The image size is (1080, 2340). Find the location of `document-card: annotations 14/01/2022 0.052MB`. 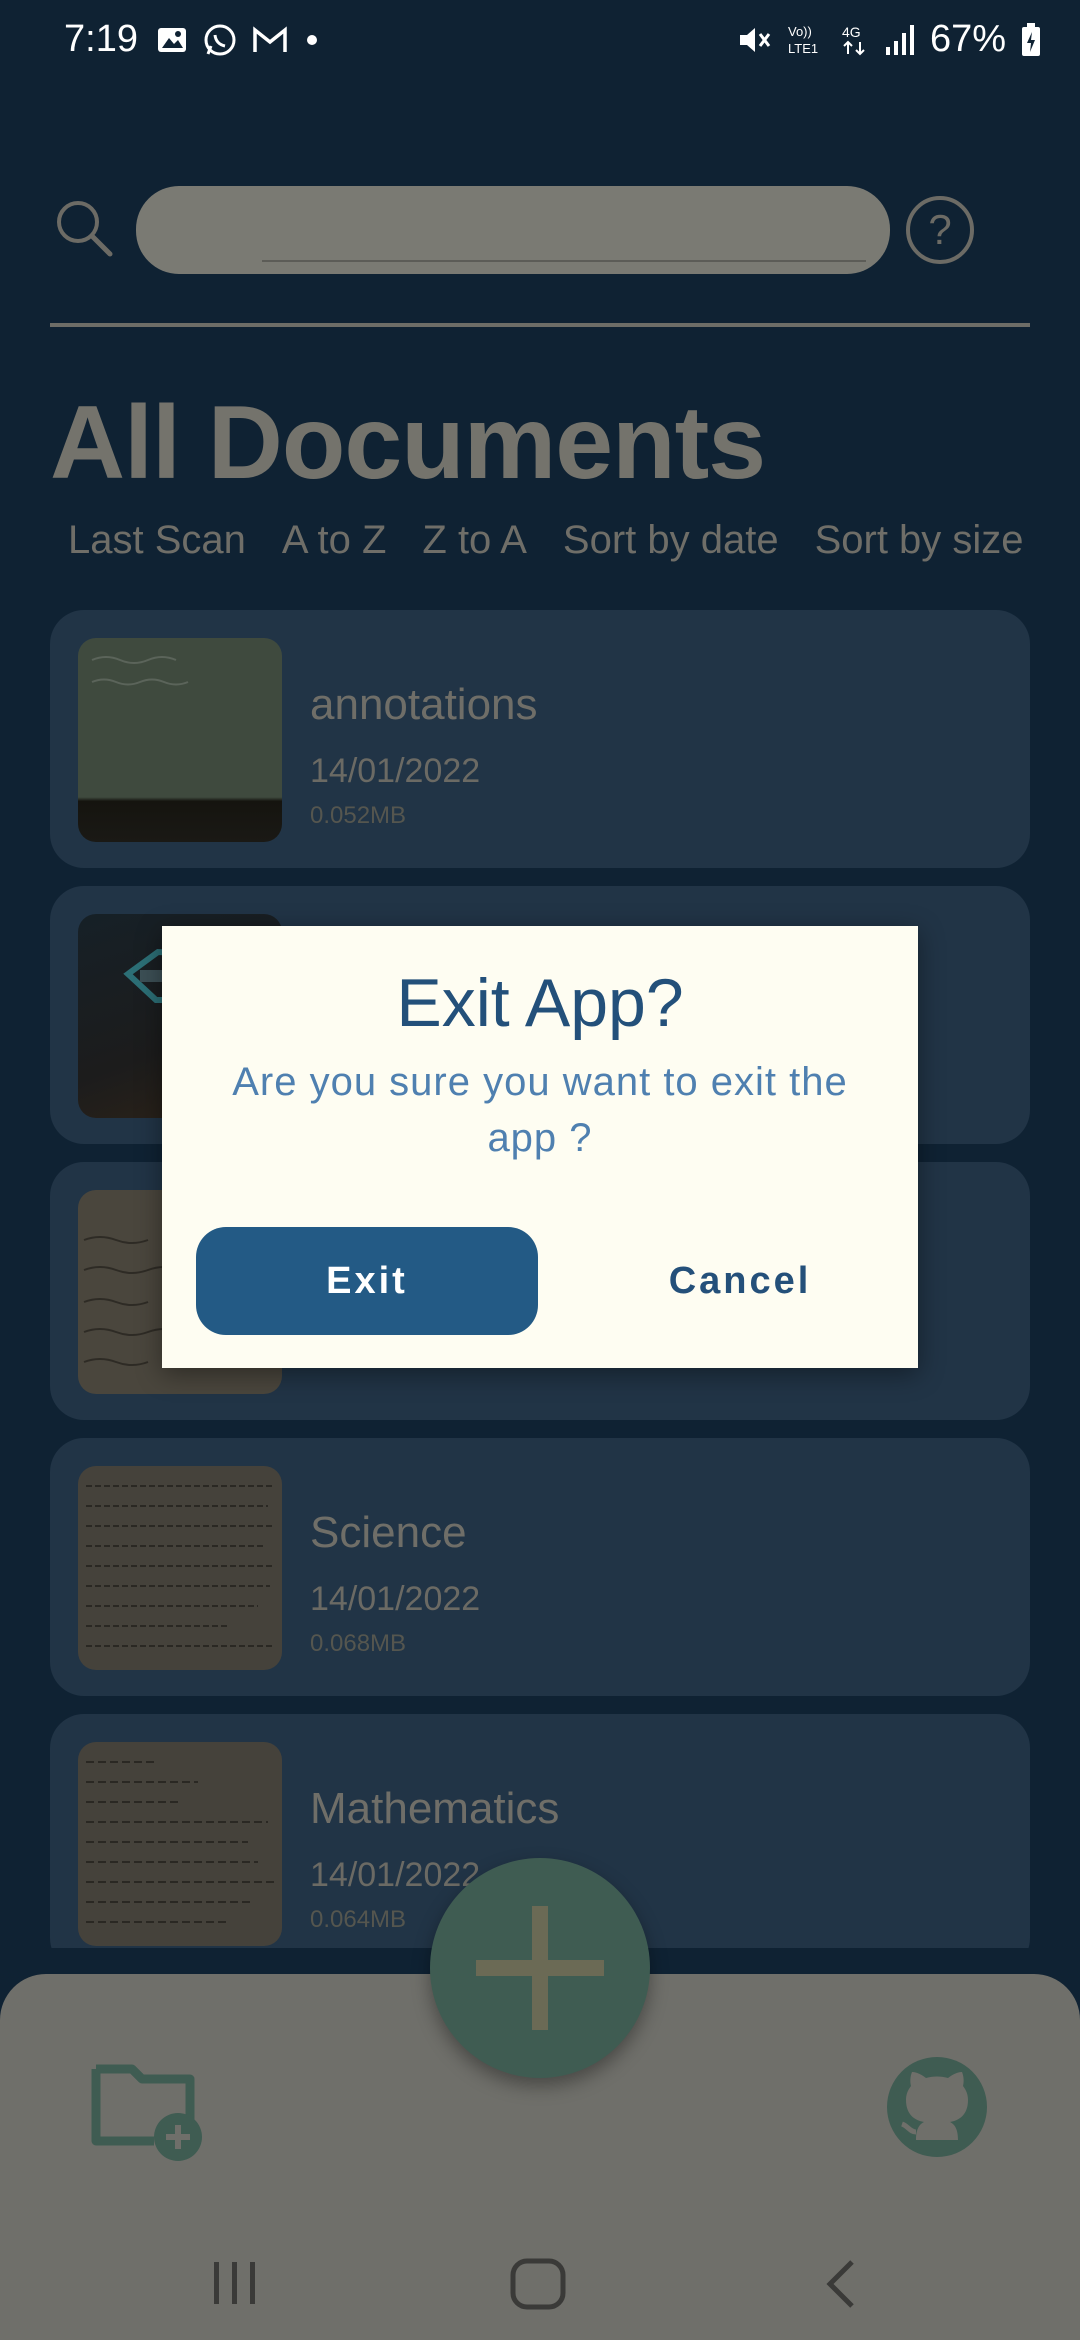

document-card: annotations 14/01/2022 0.052MB is located at coordinates (540, 739).